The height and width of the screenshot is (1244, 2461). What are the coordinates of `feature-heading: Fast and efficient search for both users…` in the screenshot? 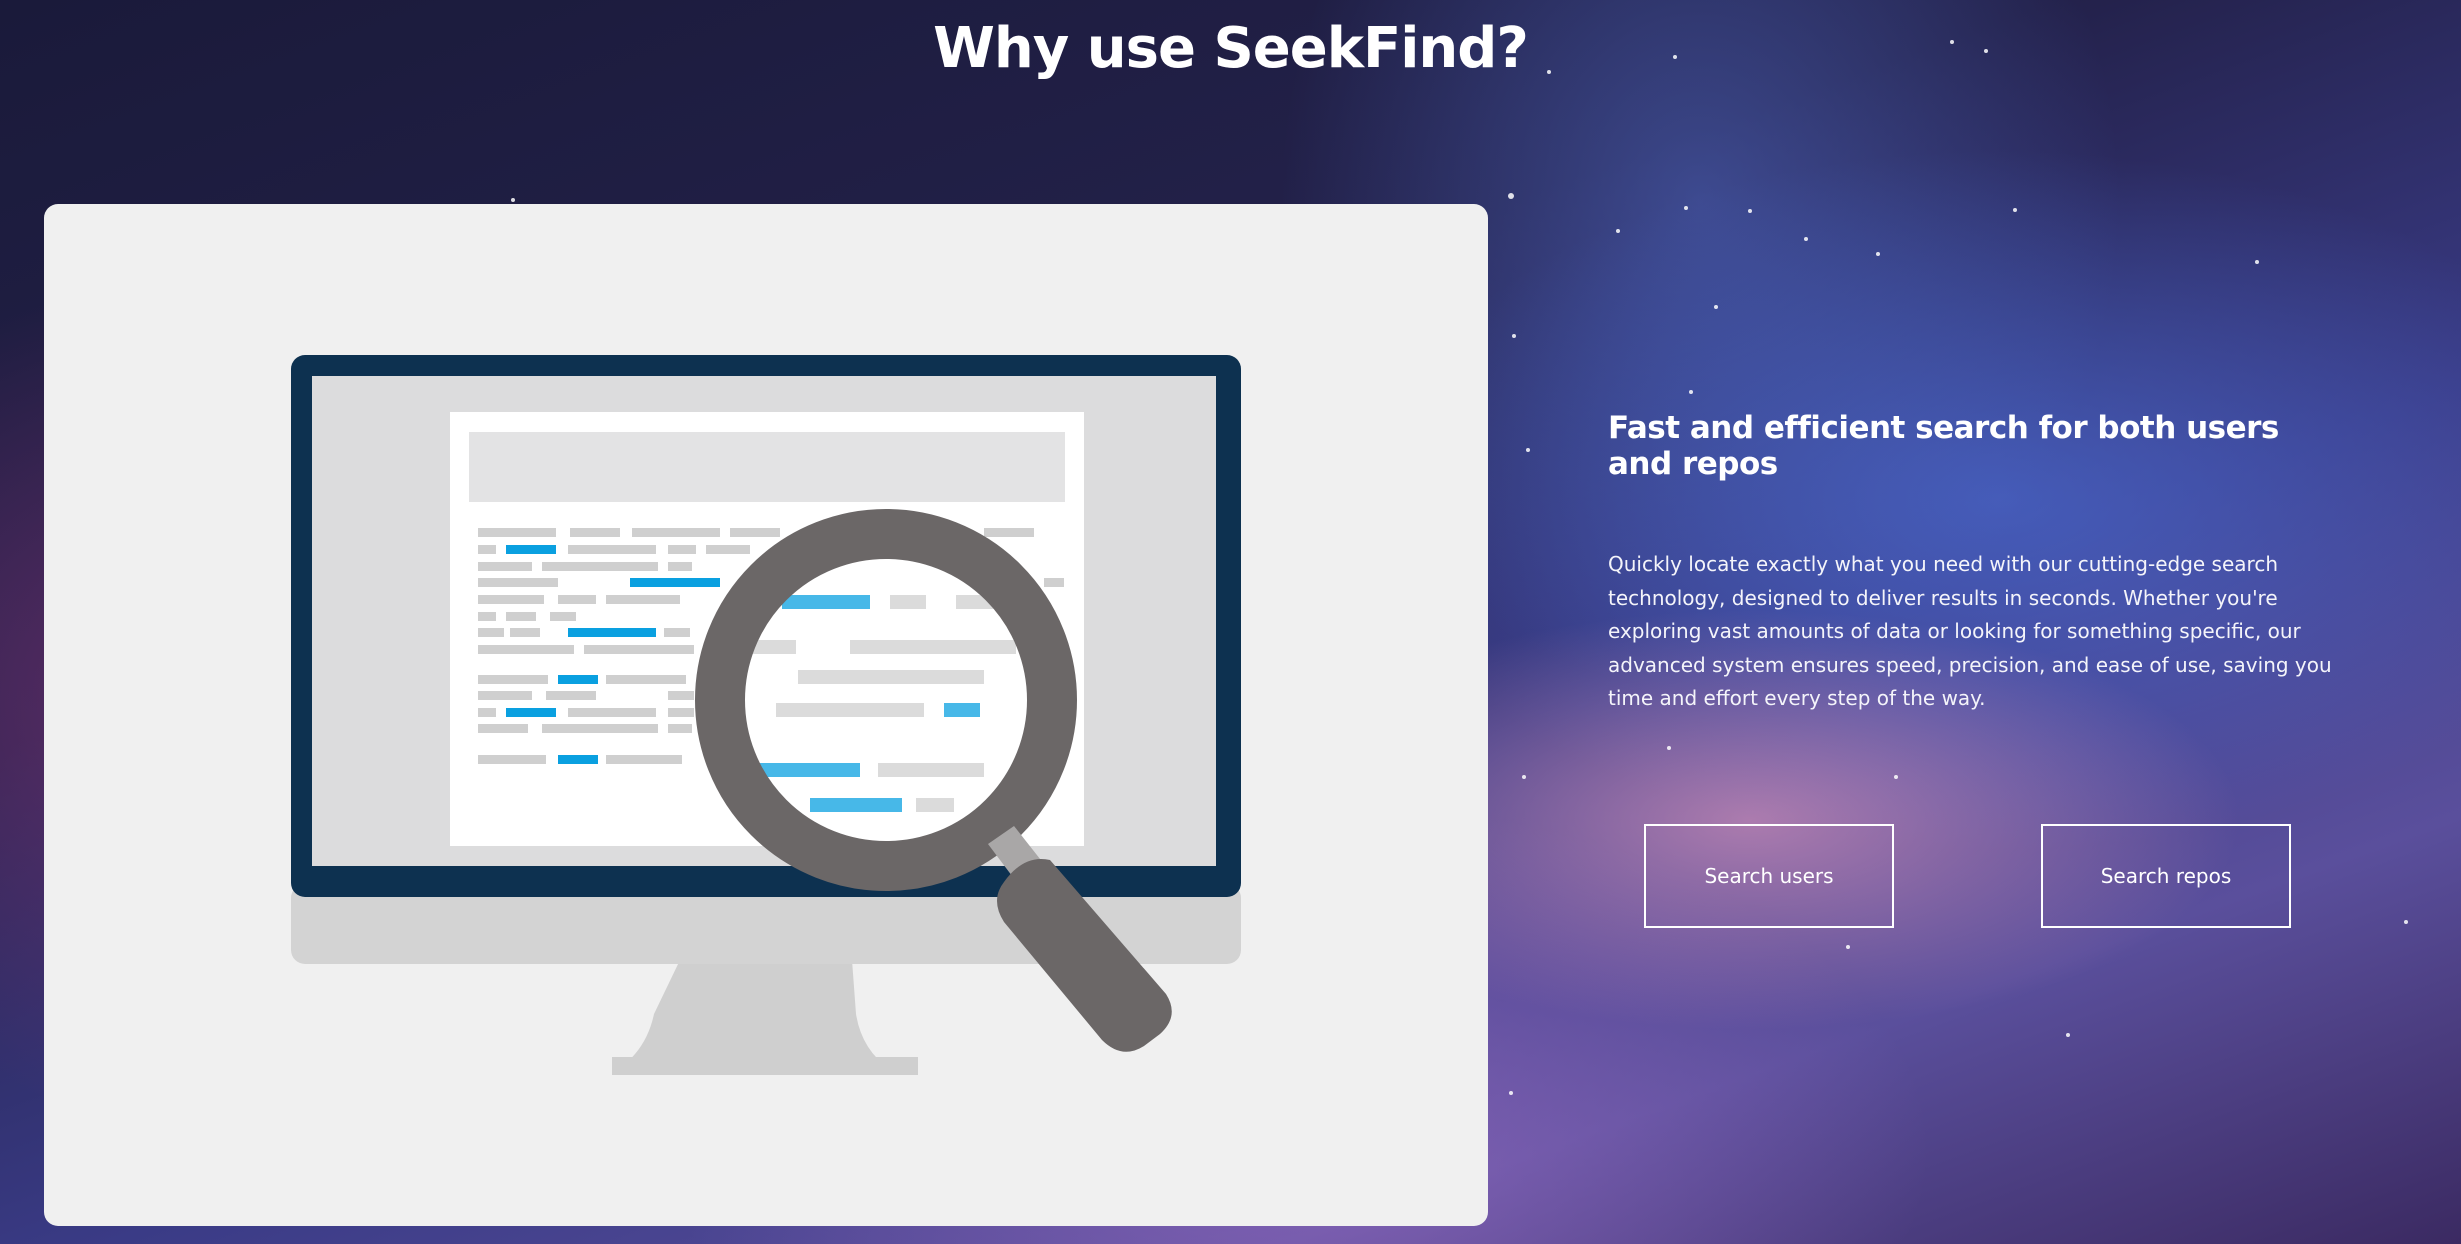 It's located at (1943, 446).